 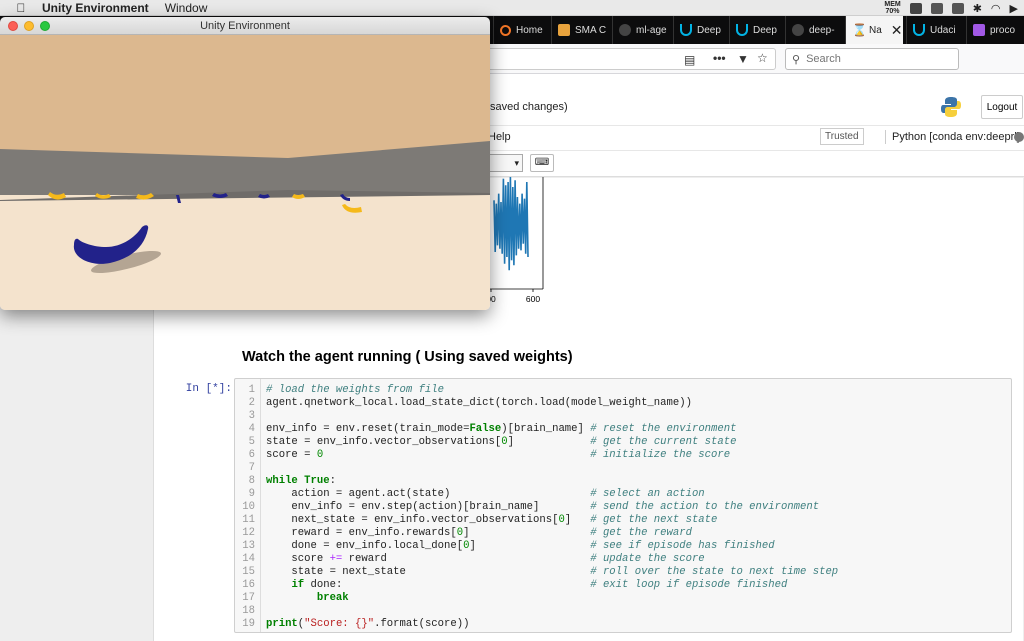 I want to click on tab-label: ml-age, so click(x=651, y=30).